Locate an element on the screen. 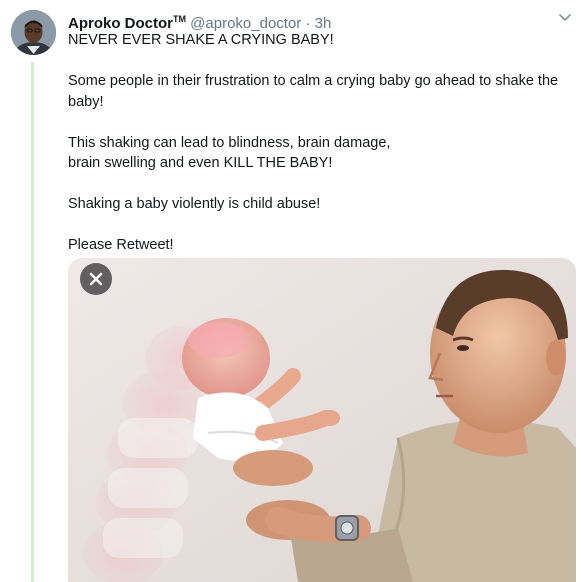 This screenshot has height=582, width=581. tweet-line: Shaking a baby violently is child abuse! is located at coordinates (194, 204).